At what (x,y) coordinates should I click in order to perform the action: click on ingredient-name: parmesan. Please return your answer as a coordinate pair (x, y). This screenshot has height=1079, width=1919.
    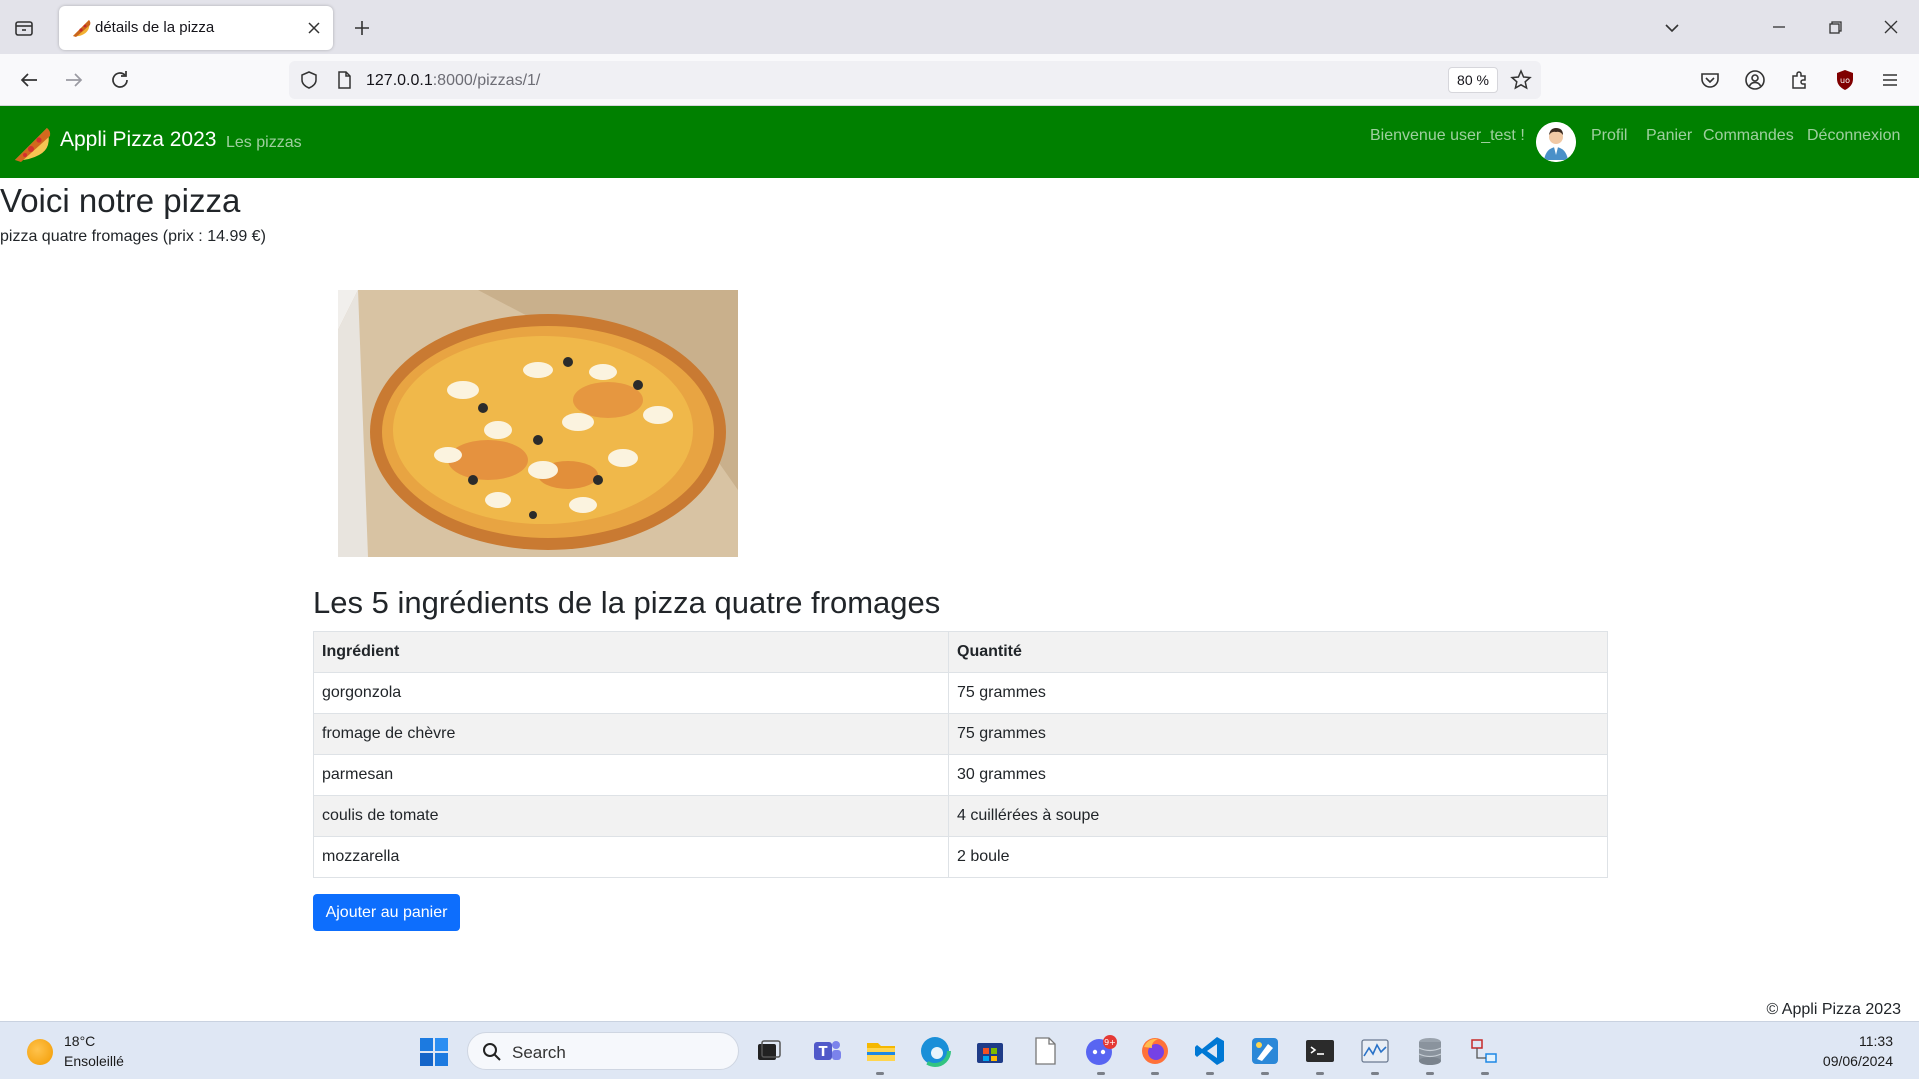
    Looking at the image, I should click on (631, 775).